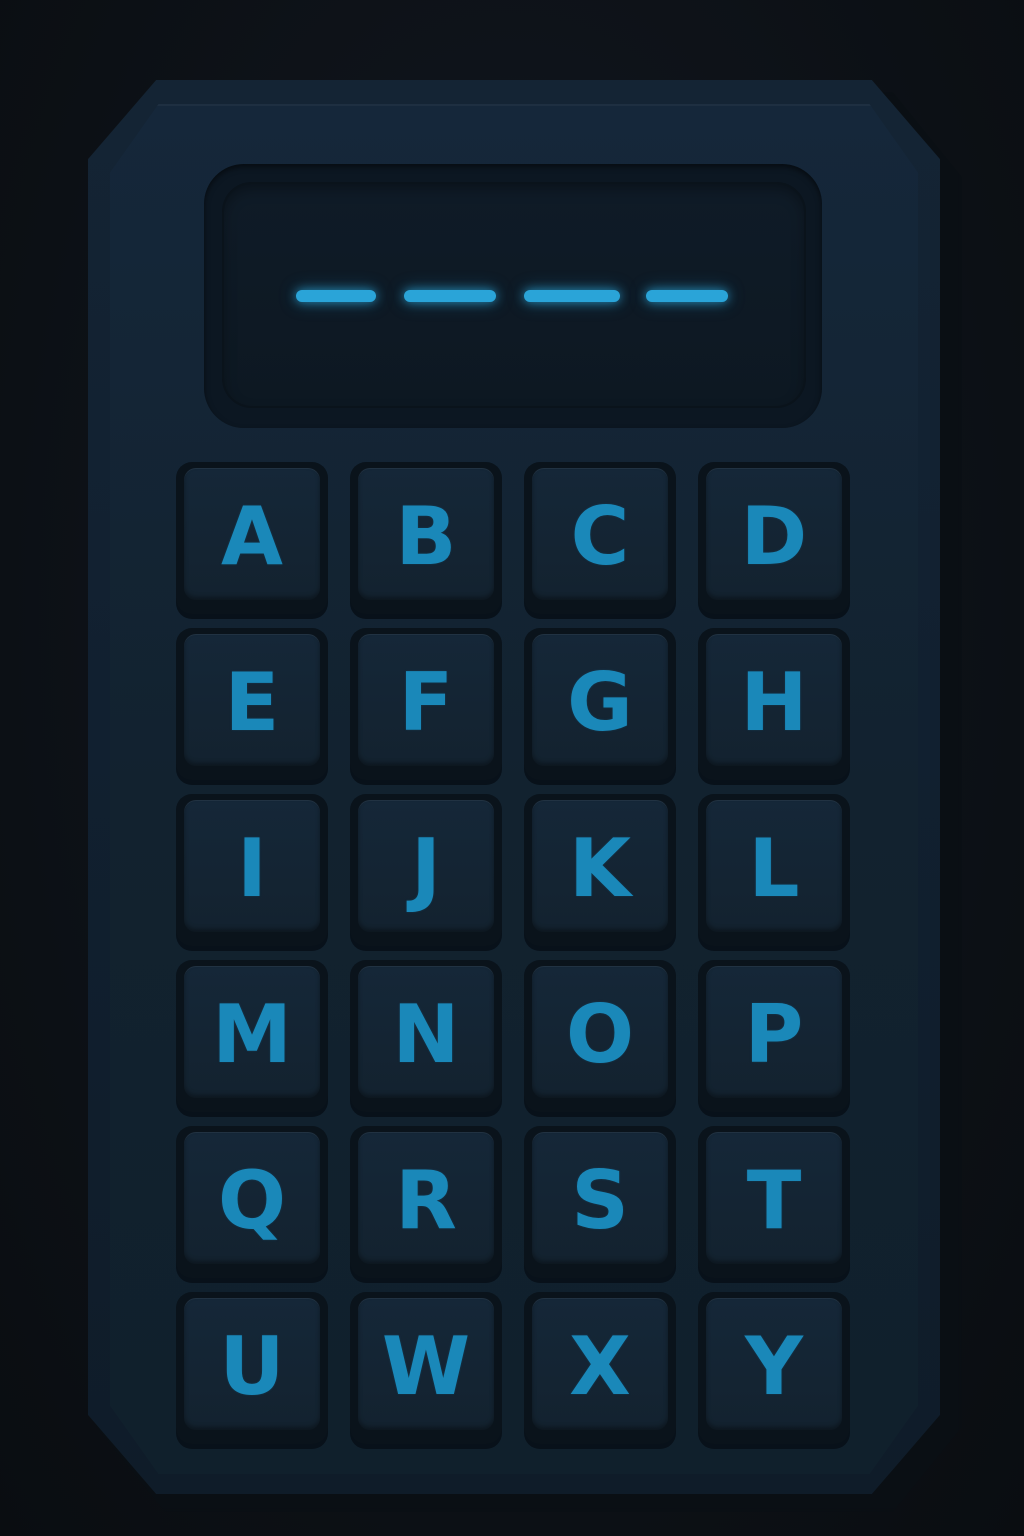 This screenshot has width=1024, height=1536. I want to click on key-cap: Y, so click(774, 1364).